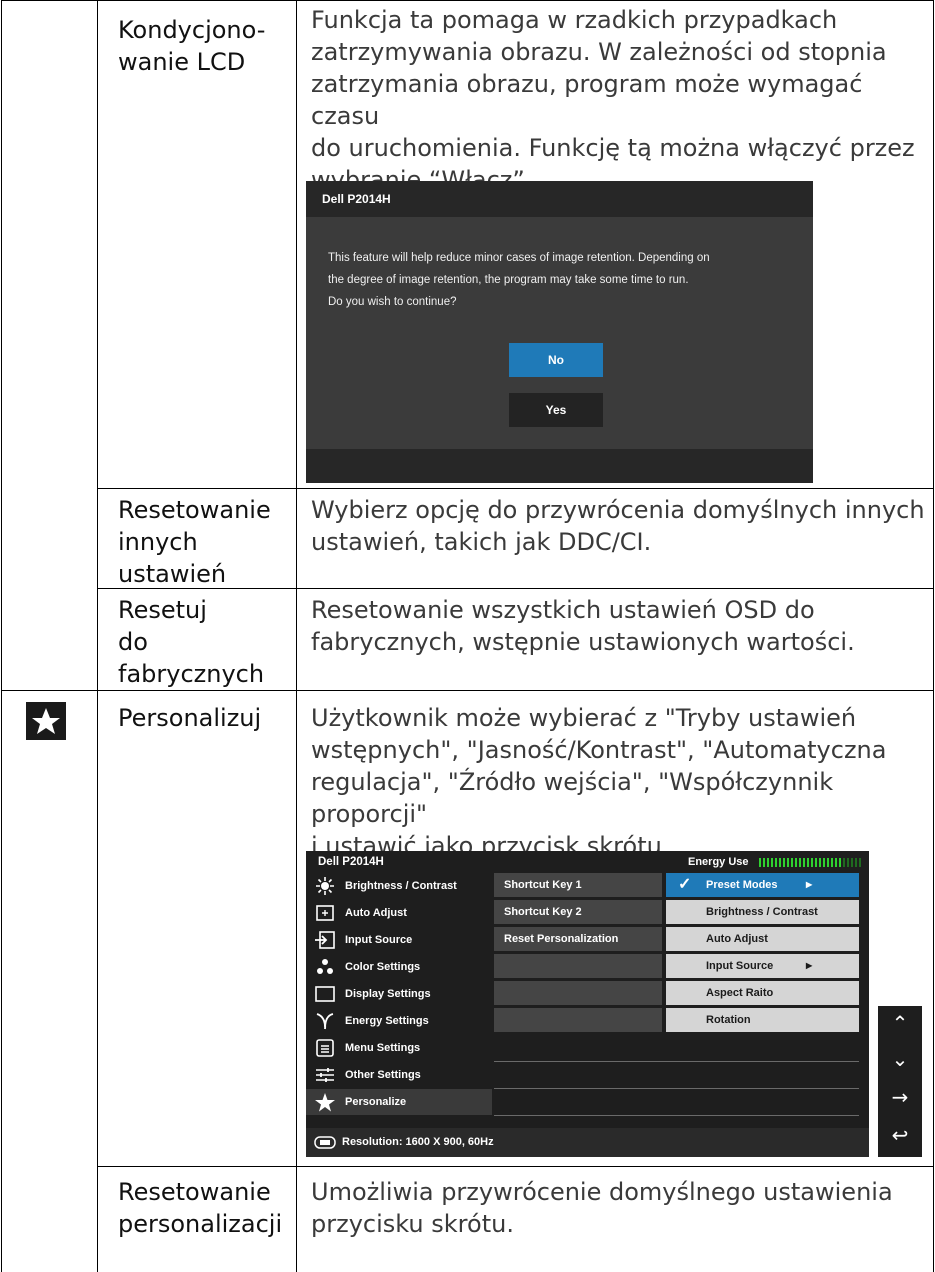  Describe the element at coordinates (728, 1020) in the screenshot. I see `shortcut-option-label: Rotation` at that location.